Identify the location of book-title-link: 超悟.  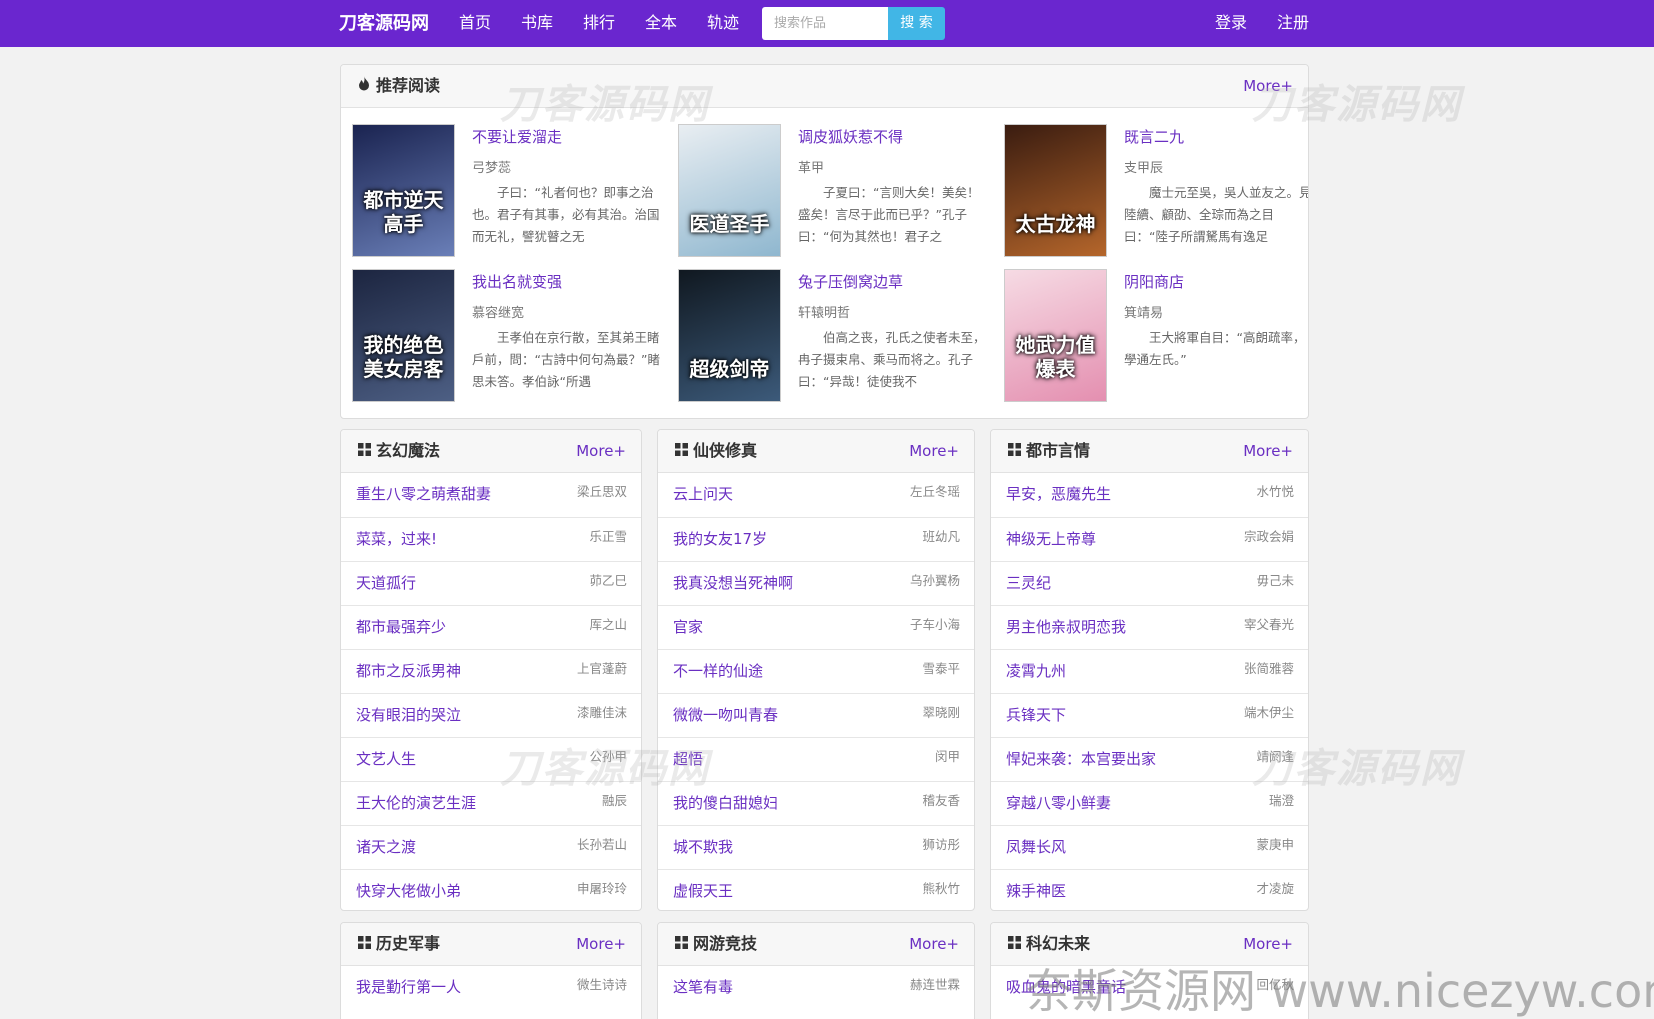
(688, 759).